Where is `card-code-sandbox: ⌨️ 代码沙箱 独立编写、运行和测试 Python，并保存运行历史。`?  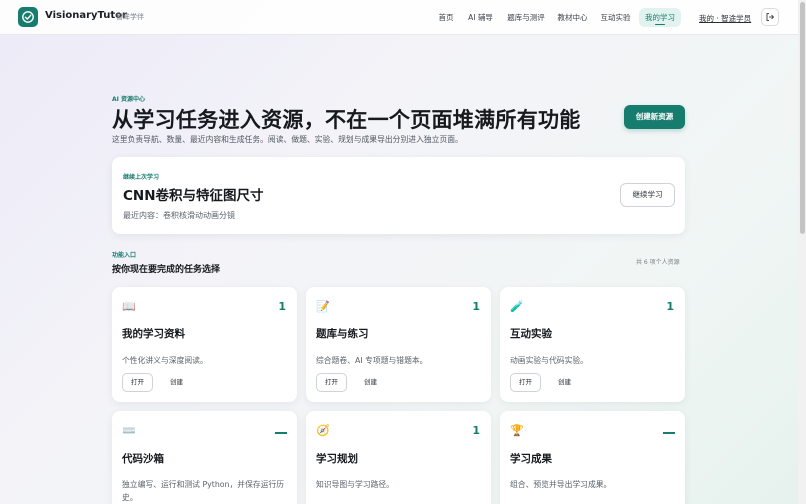
card-code-sandbox: ⌨️ 代码沙箱 独立编写、运行和测试 Python，并保存运行历史。 is located at coordinates (204, 457).